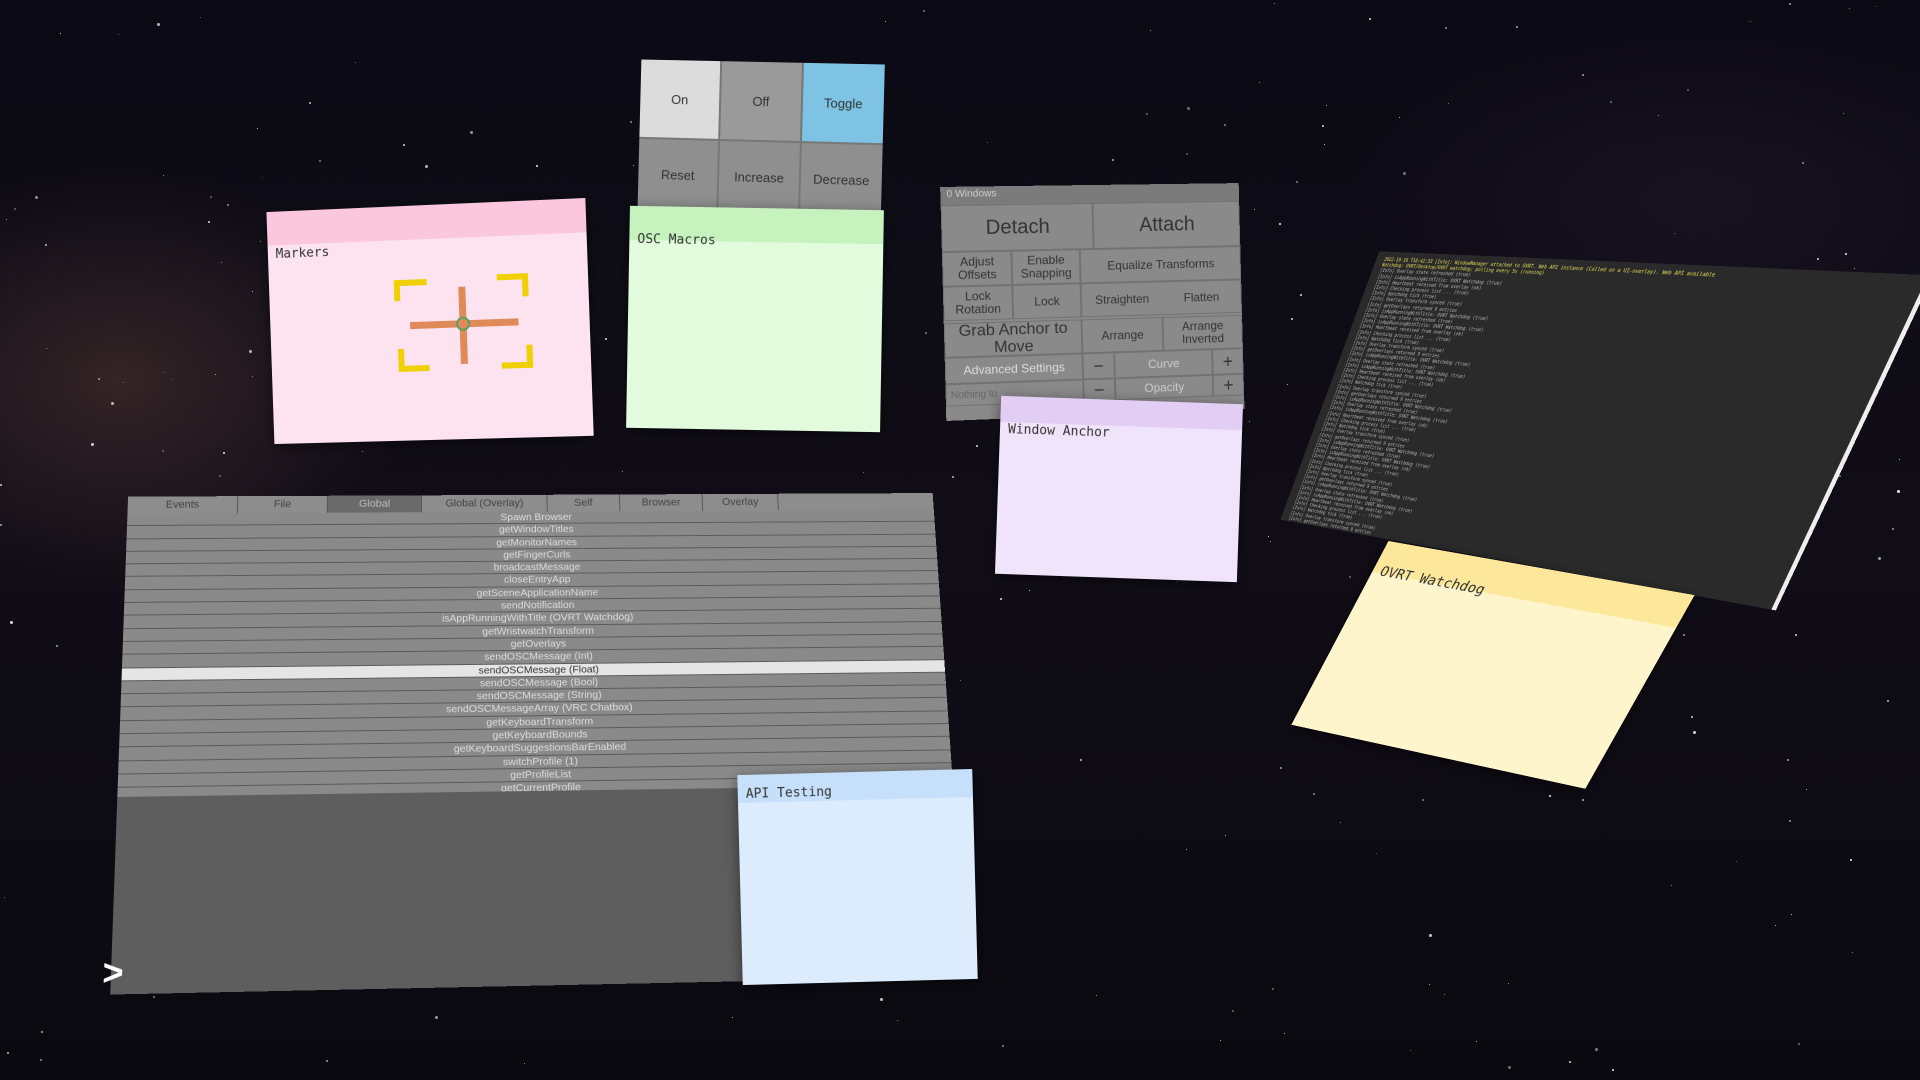 The width and height of the screenshot is (1920, 1080). I want to click on flatten-button: Flatten, so click(1201, 297).